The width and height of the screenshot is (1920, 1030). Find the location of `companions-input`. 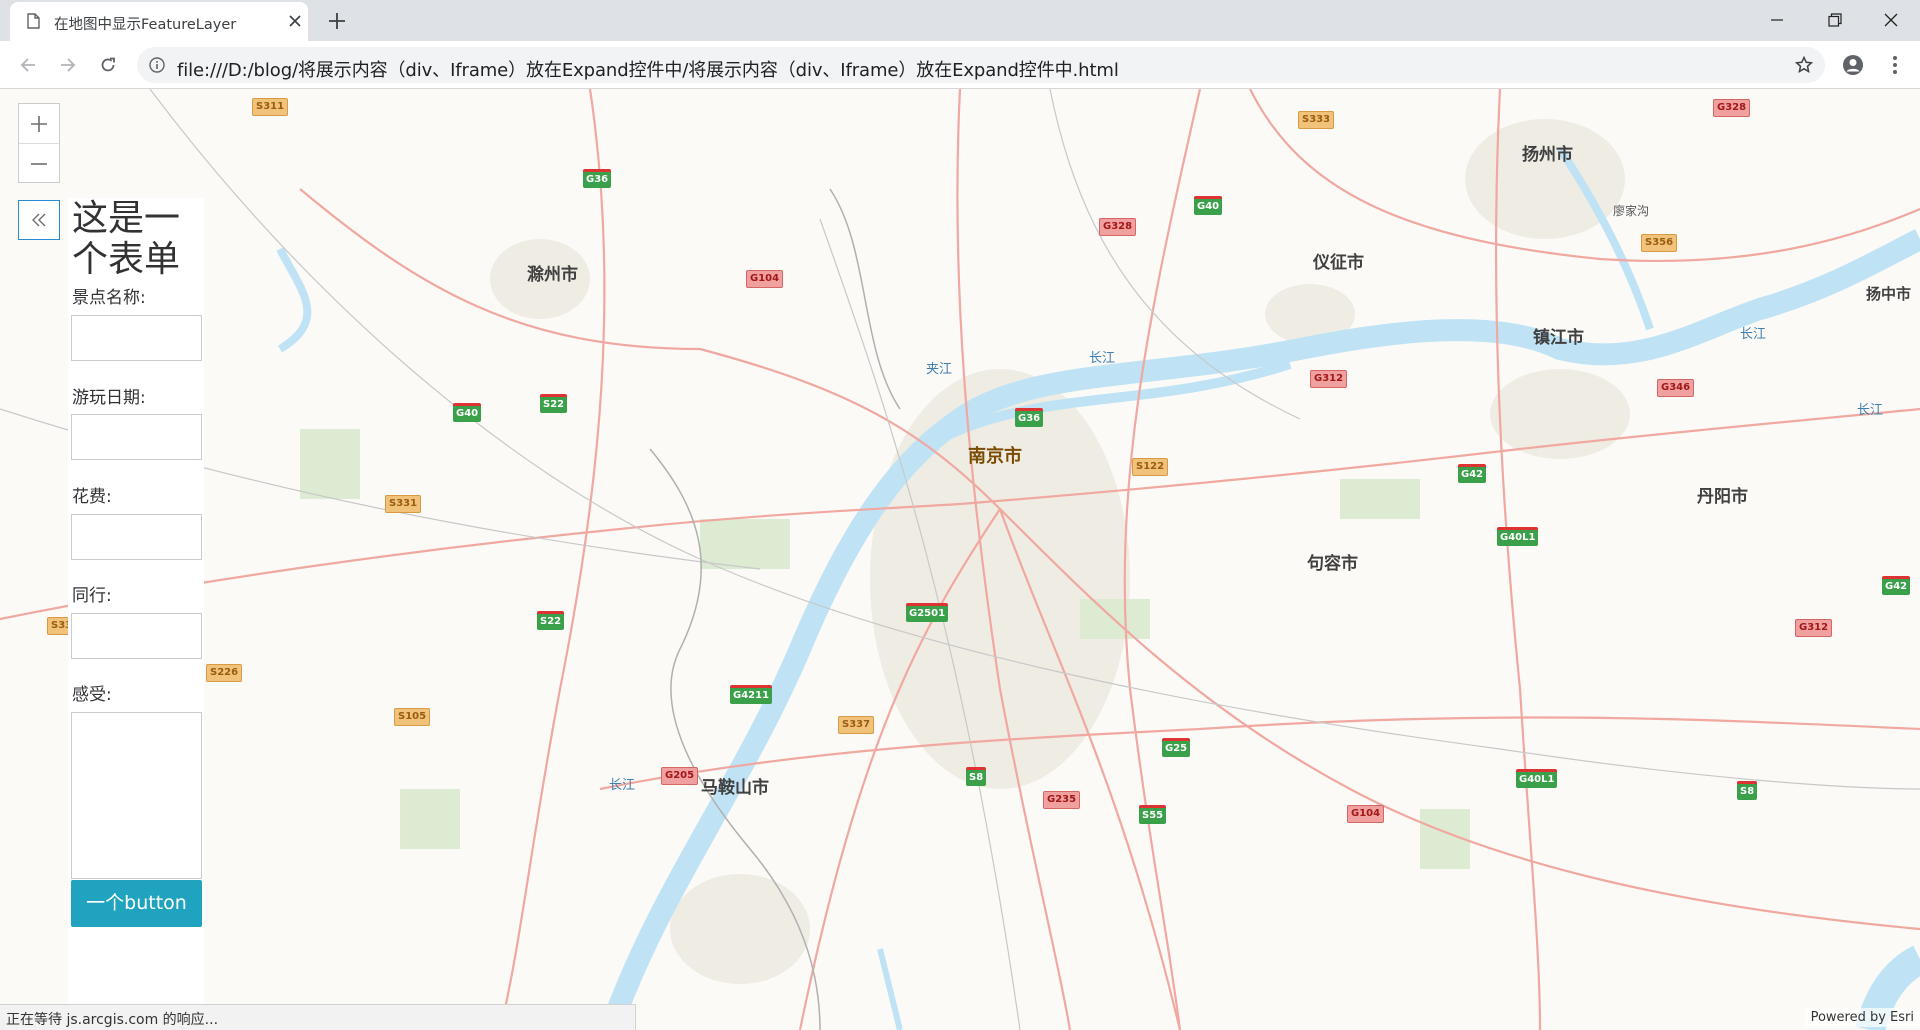

companions-input is located at coordinates (136, 636).